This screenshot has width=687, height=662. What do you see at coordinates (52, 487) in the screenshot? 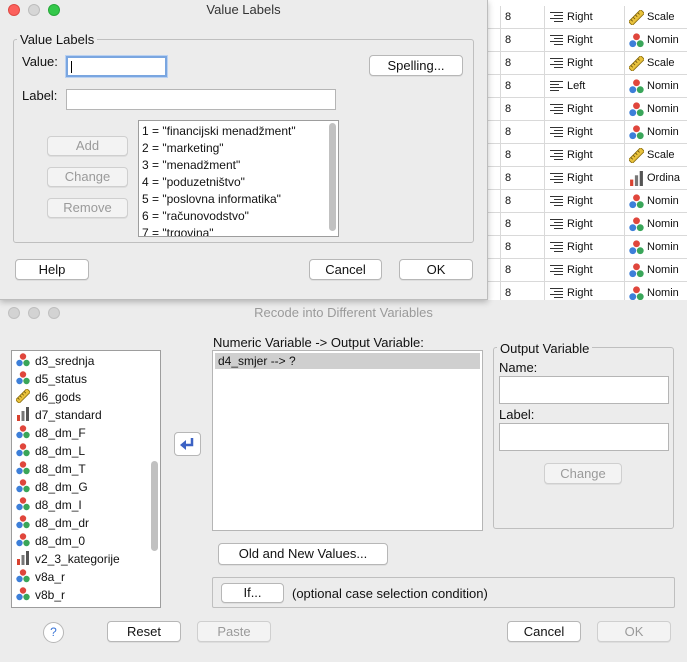
I see `variable-list-item: d8_dm_G` at bounding box center [52, 487].